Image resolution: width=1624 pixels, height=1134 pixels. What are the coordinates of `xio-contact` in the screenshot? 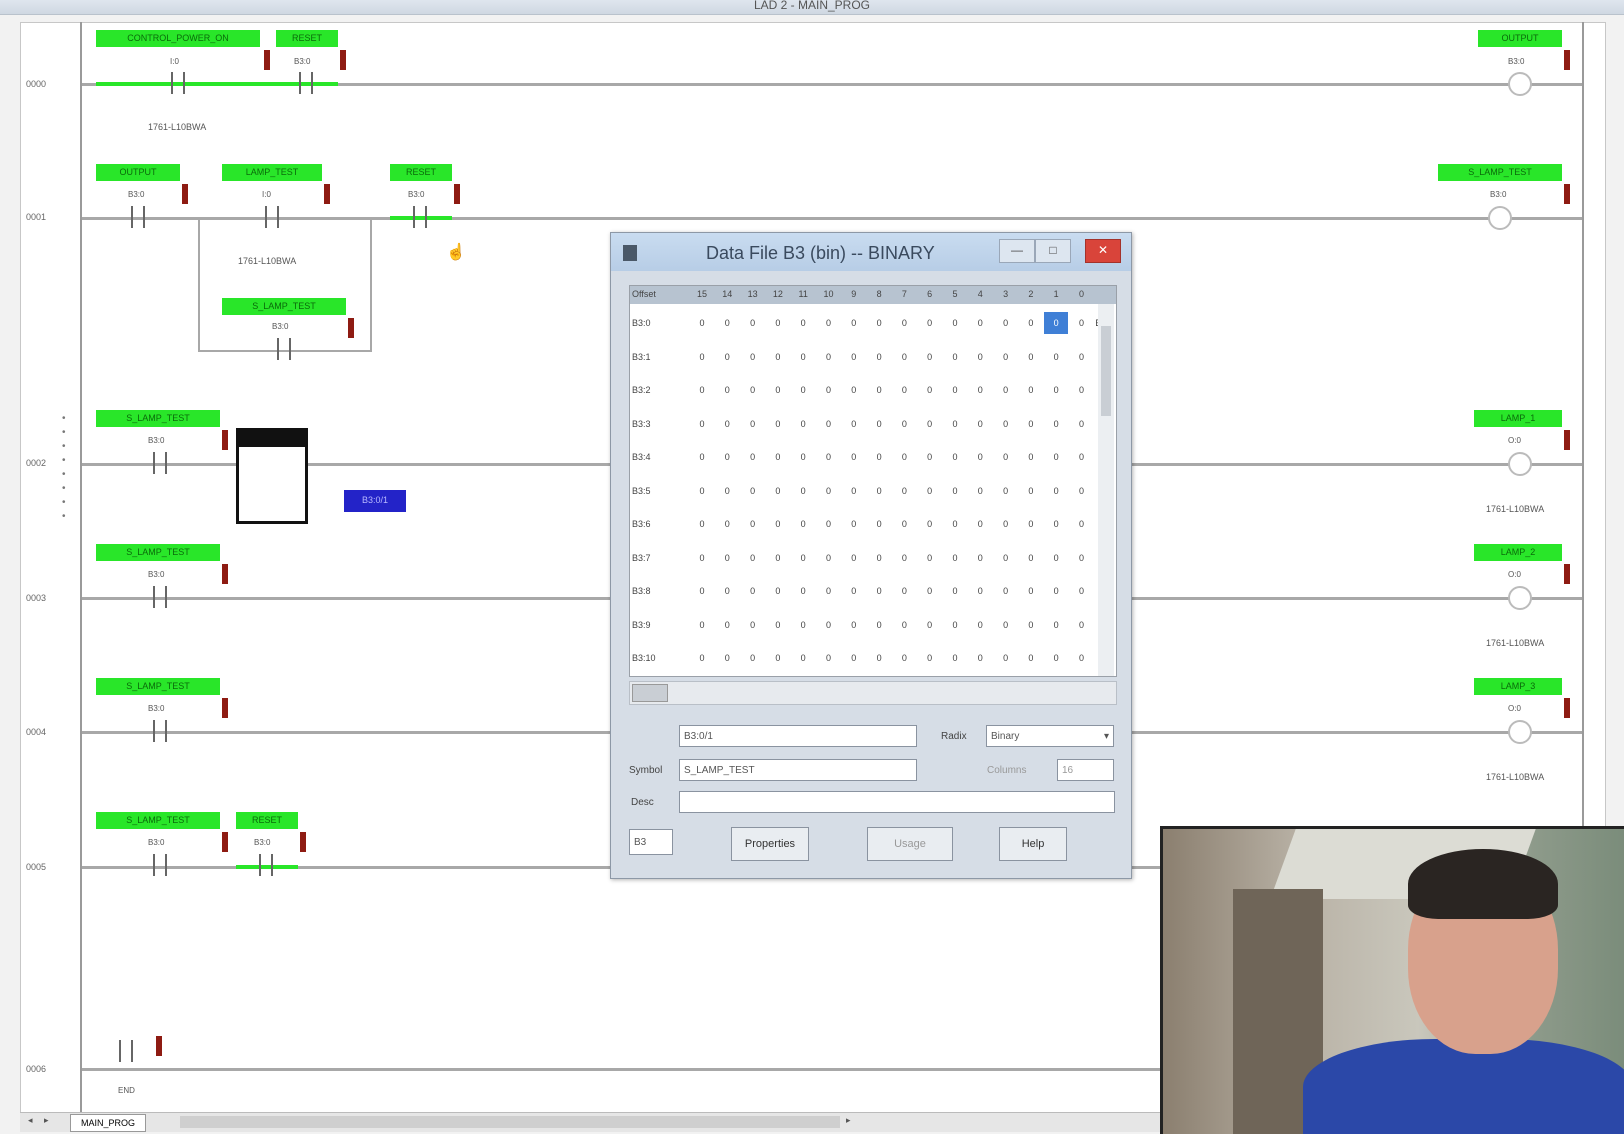 It's located at (306, 83).